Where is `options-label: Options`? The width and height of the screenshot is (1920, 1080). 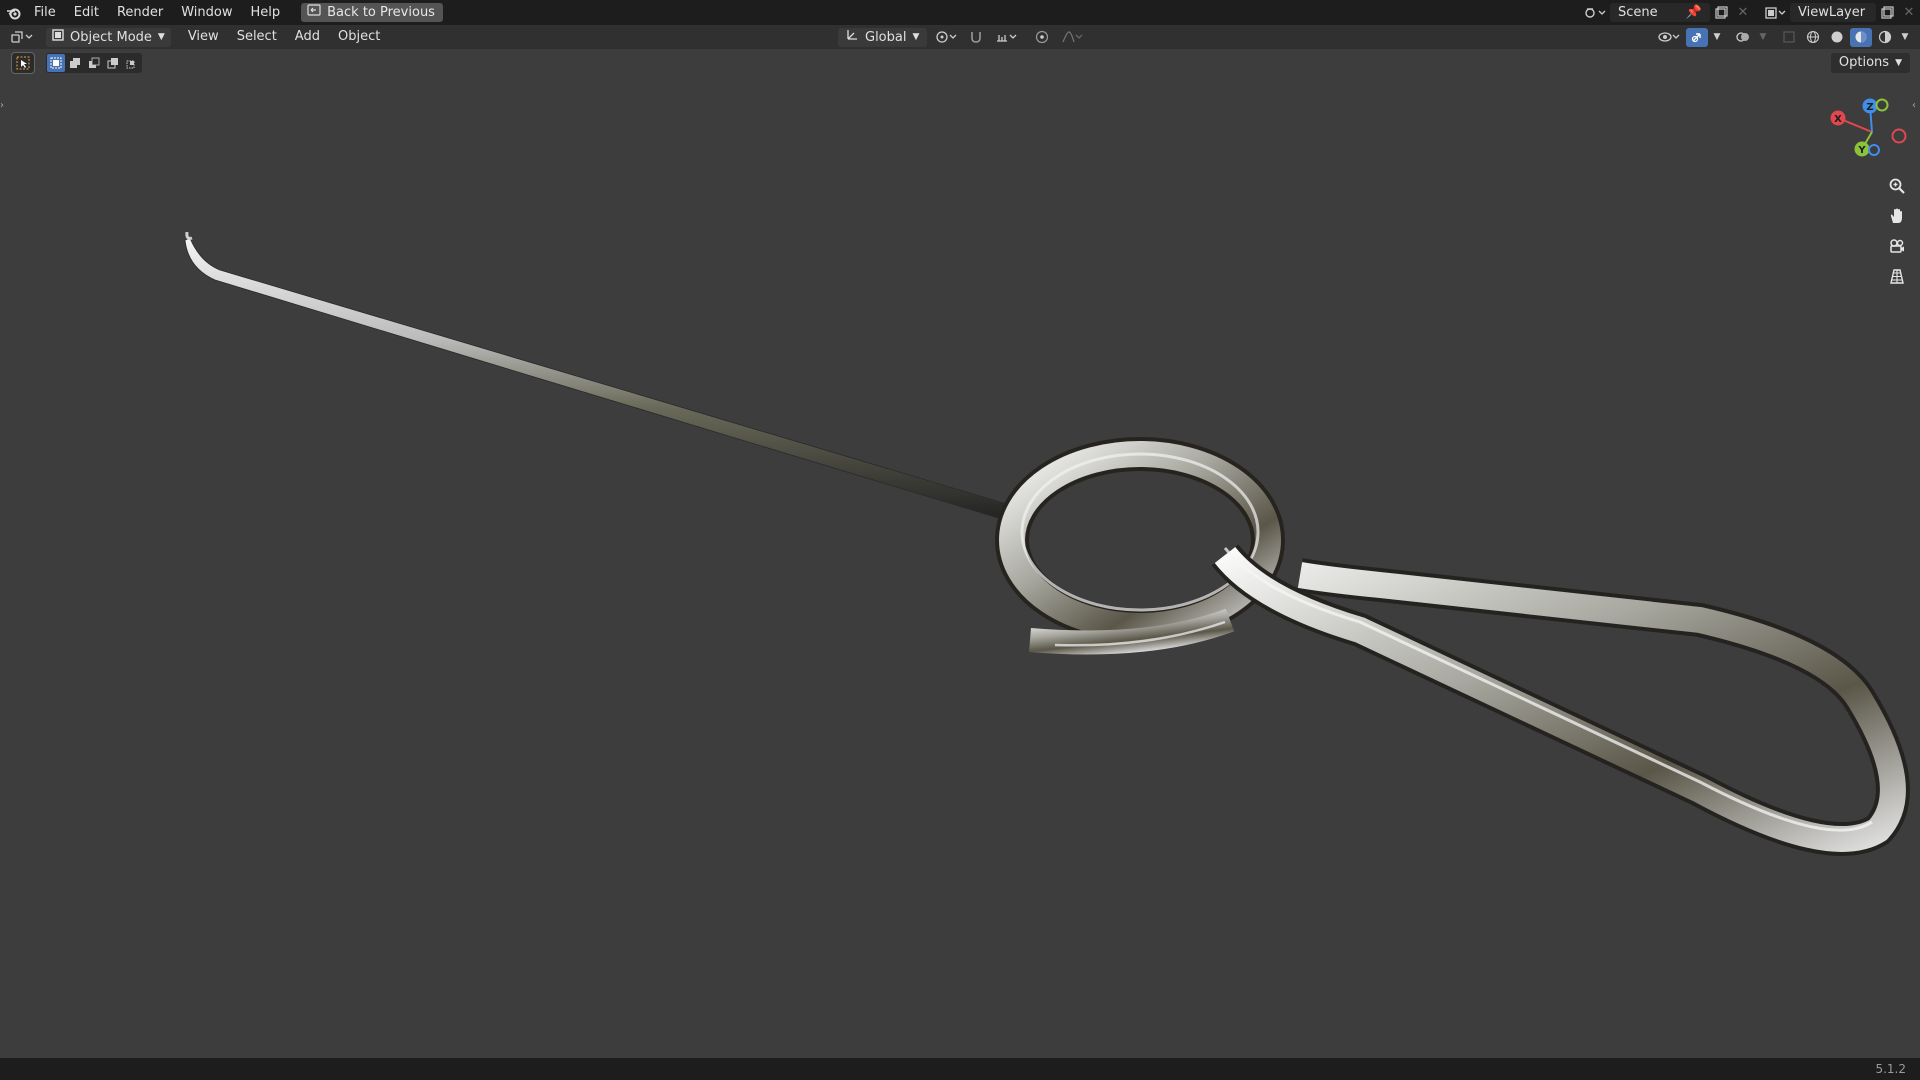
options-label: Options is located at coordinates (1864, 62).